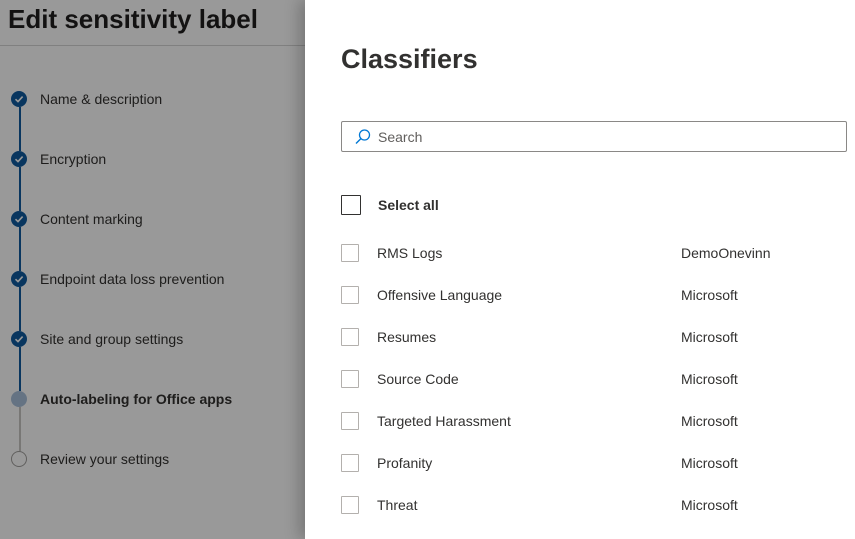 Image resolution: width=855 pixels, height=539 pixels. I want to click on classifier-row: Resumes Microsoft, so click(594, 337).